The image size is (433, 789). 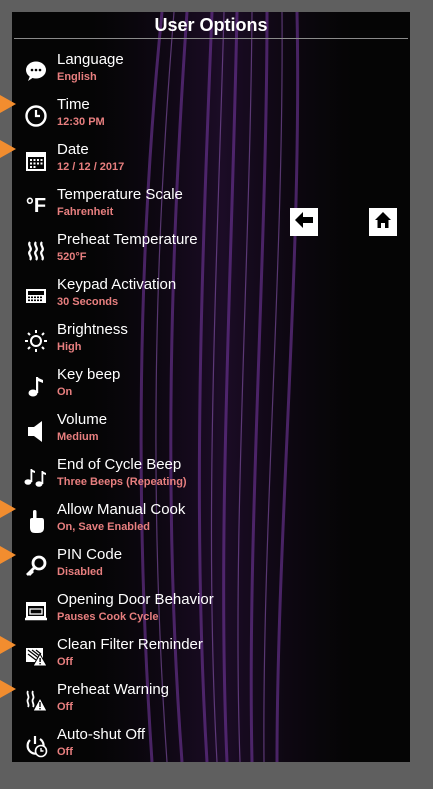 What do you see at coordinates (89, 374) in the screenshot?
I see `option-label: Key beep` at bounding box center [89, 374].